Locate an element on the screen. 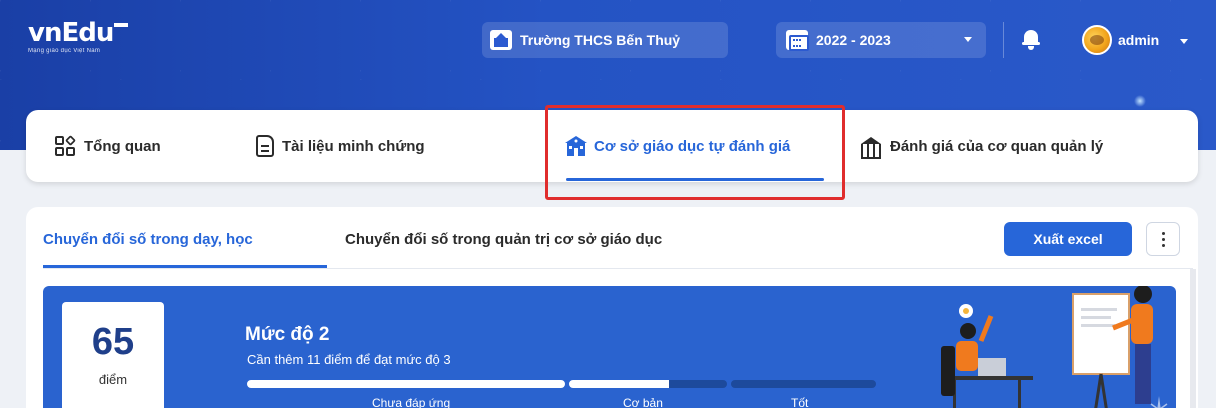 This screenshot has width=1216, height=408. calendar-icon is located at coordinates (797, 40).